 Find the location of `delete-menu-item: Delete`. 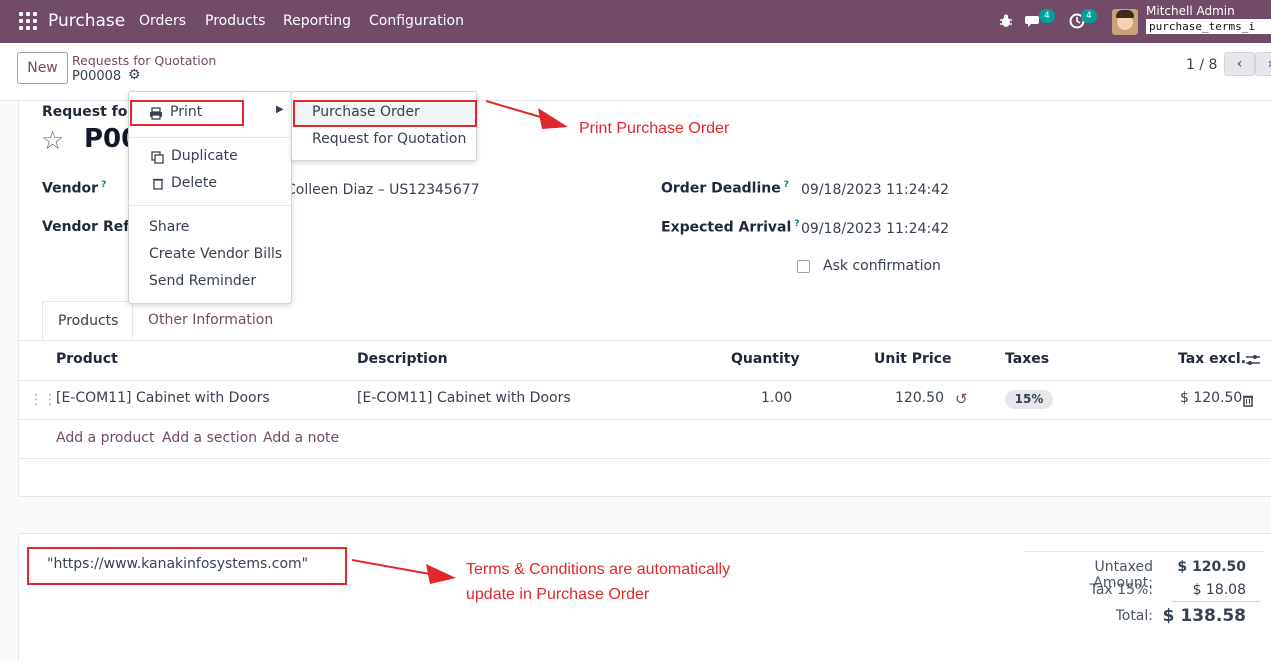

delete-menu-item: Delete is located at coordinates (194, 183).